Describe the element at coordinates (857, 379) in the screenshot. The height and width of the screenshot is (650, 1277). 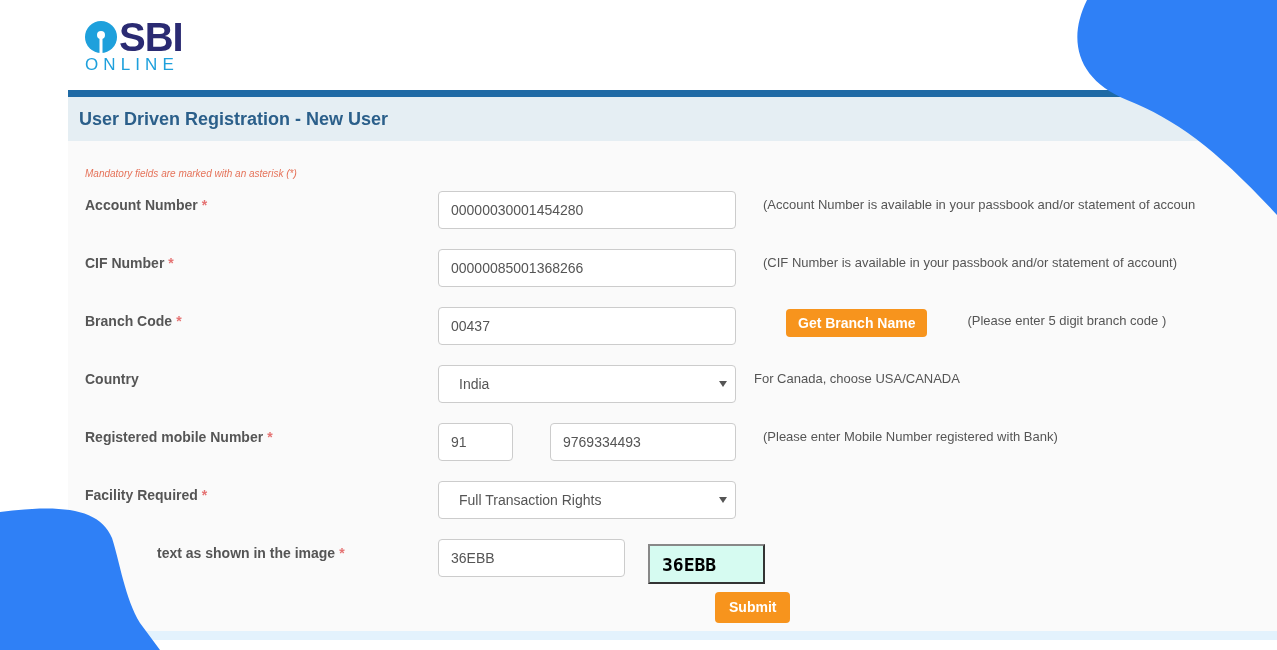
I see `hint-text: For Canada, choose USA/CANADA` at that location.